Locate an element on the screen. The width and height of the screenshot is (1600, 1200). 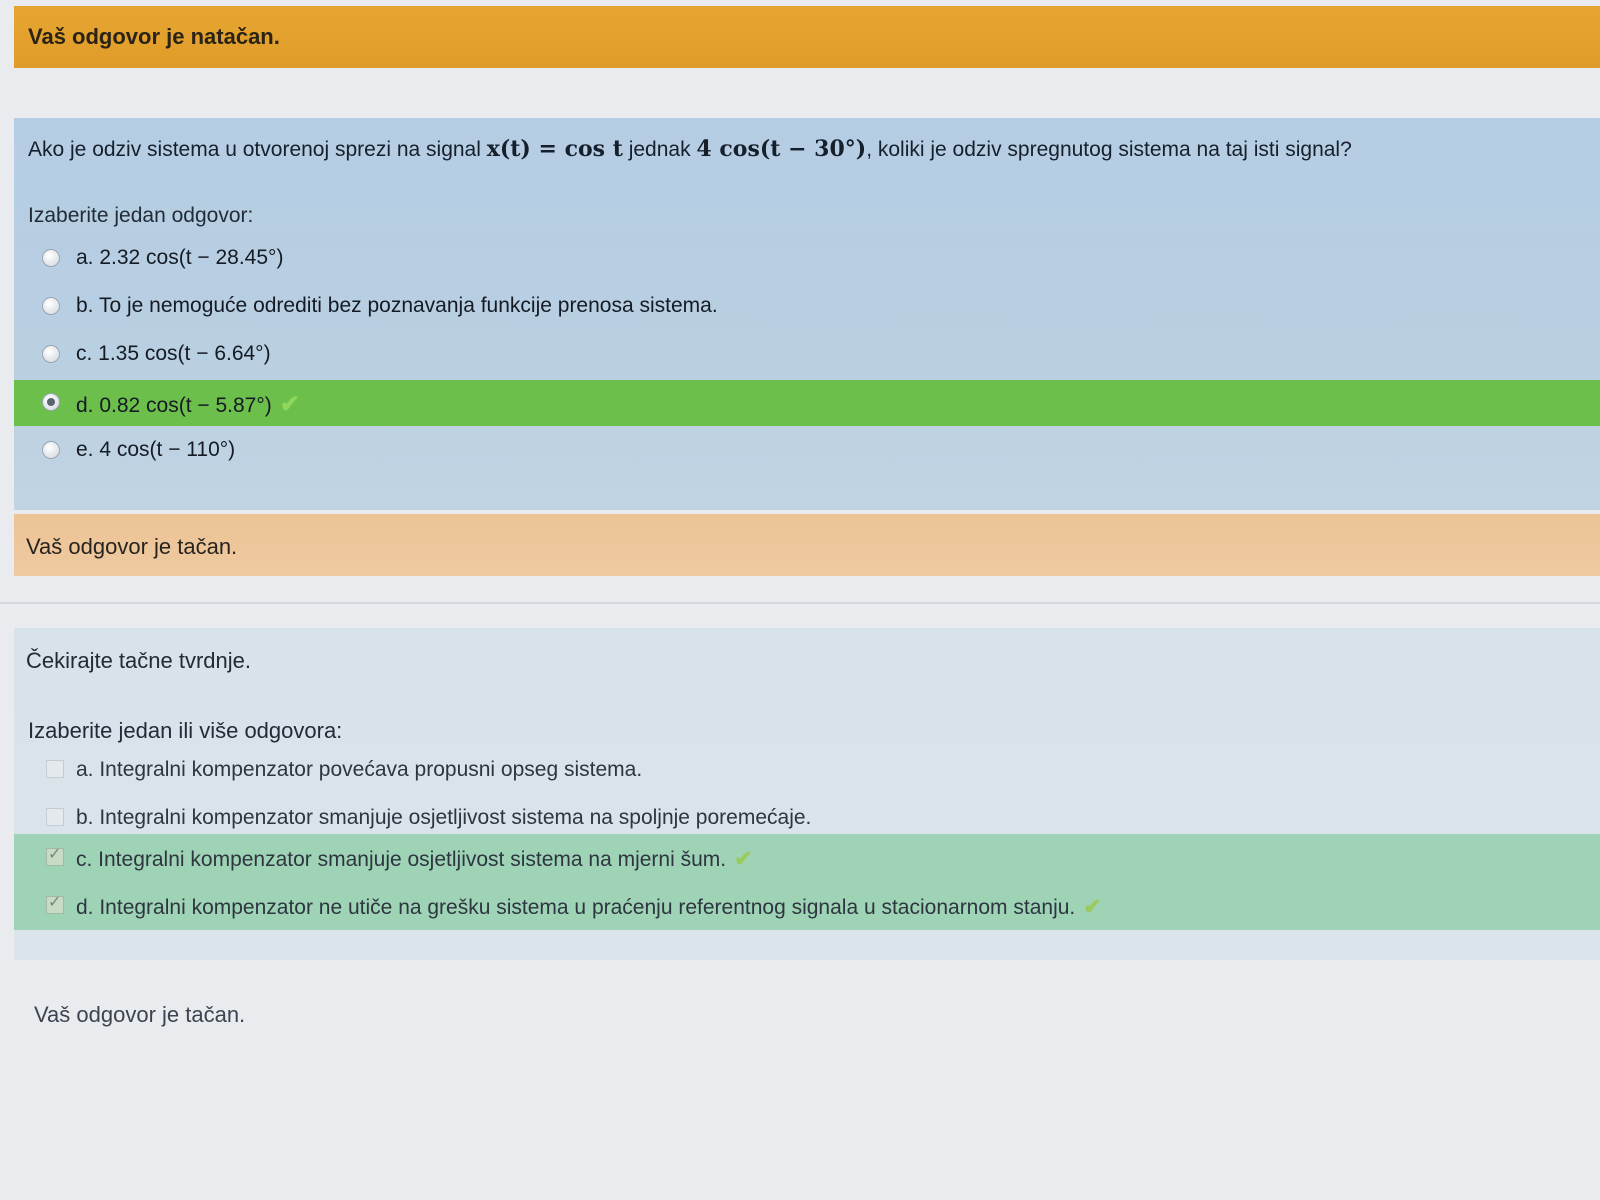
feedback-banner-bottom: Vaš odgovor je tačan. is located at coordinates (807, 1014).